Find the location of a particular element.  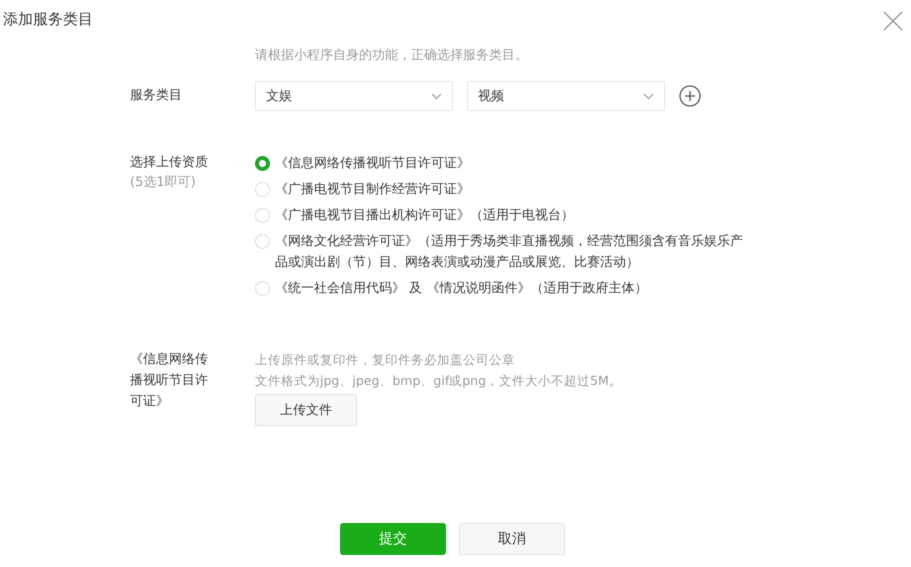

dialog-title: 添加服务类目 is located at coordinates (48, 19).